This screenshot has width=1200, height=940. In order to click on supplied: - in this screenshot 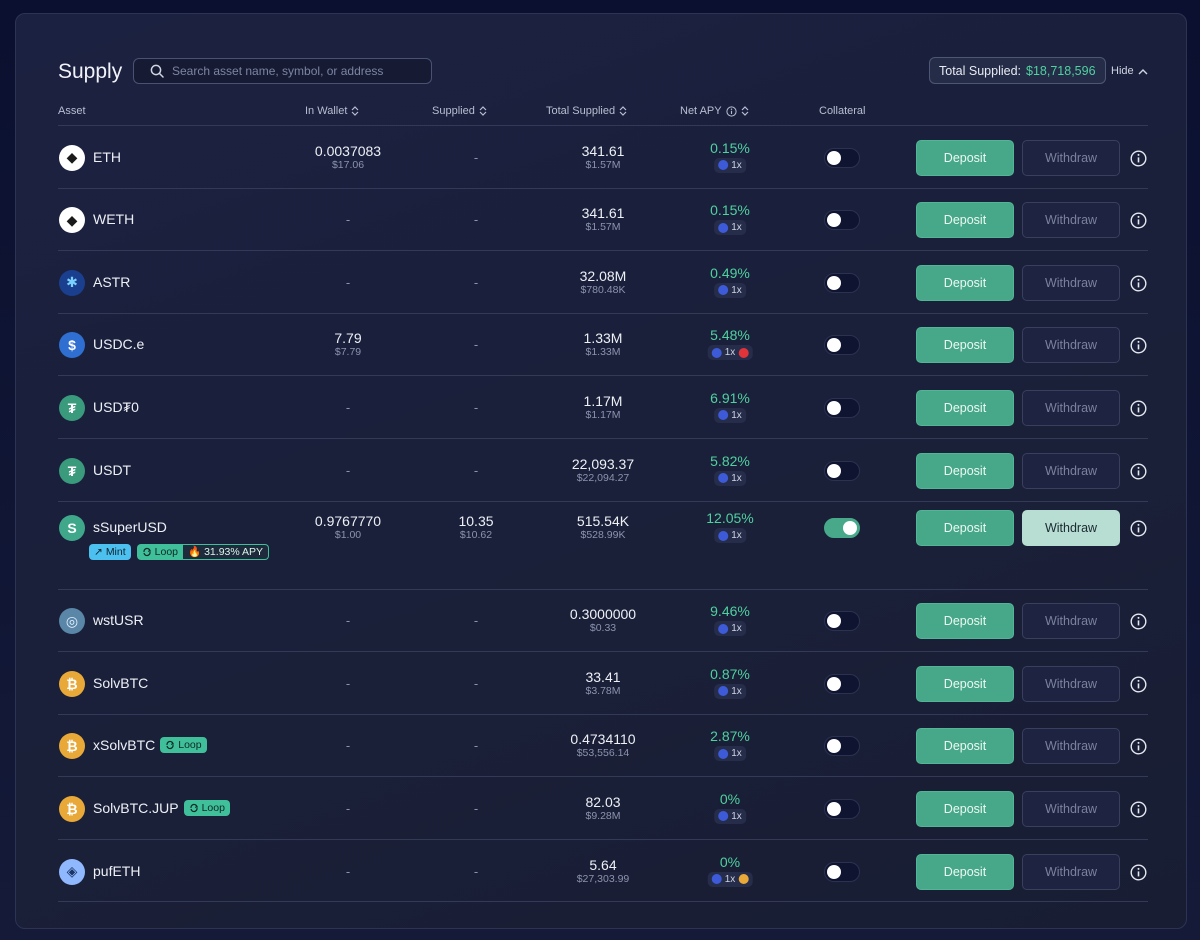, I will do `click(476, 157)`.